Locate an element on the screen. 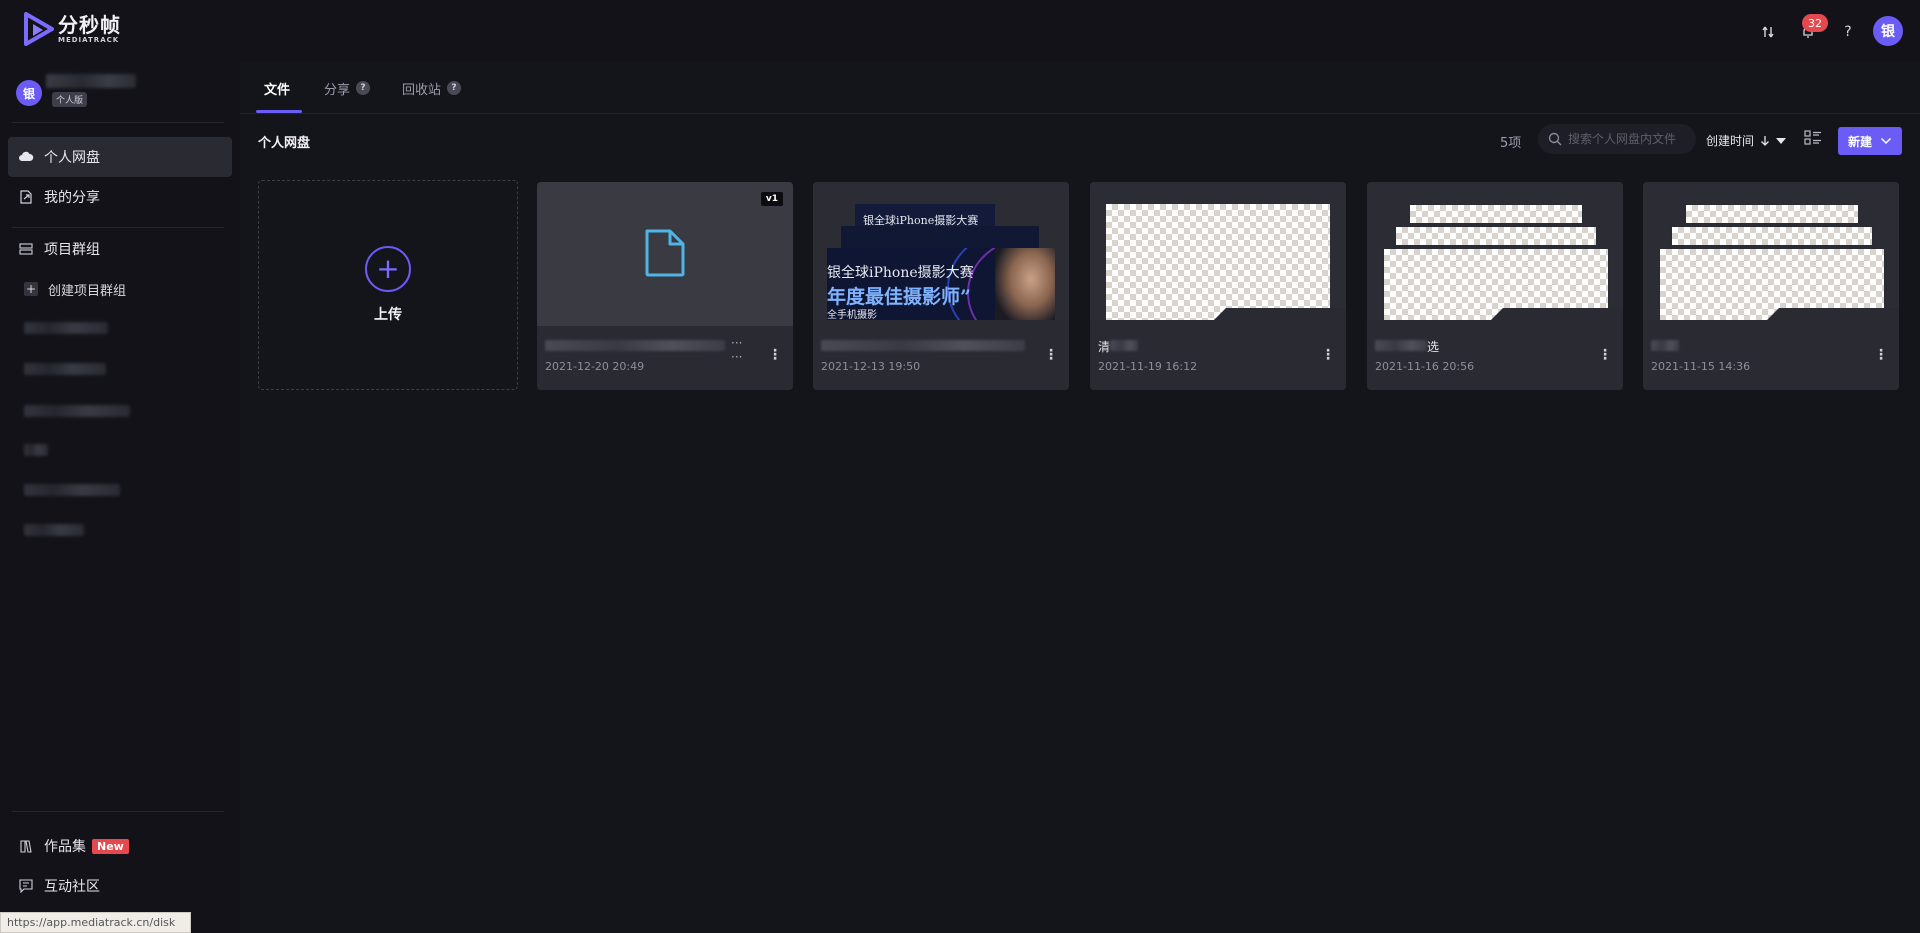  ellipsis-icon: ··· ··· is located at coordinates (737, 350).